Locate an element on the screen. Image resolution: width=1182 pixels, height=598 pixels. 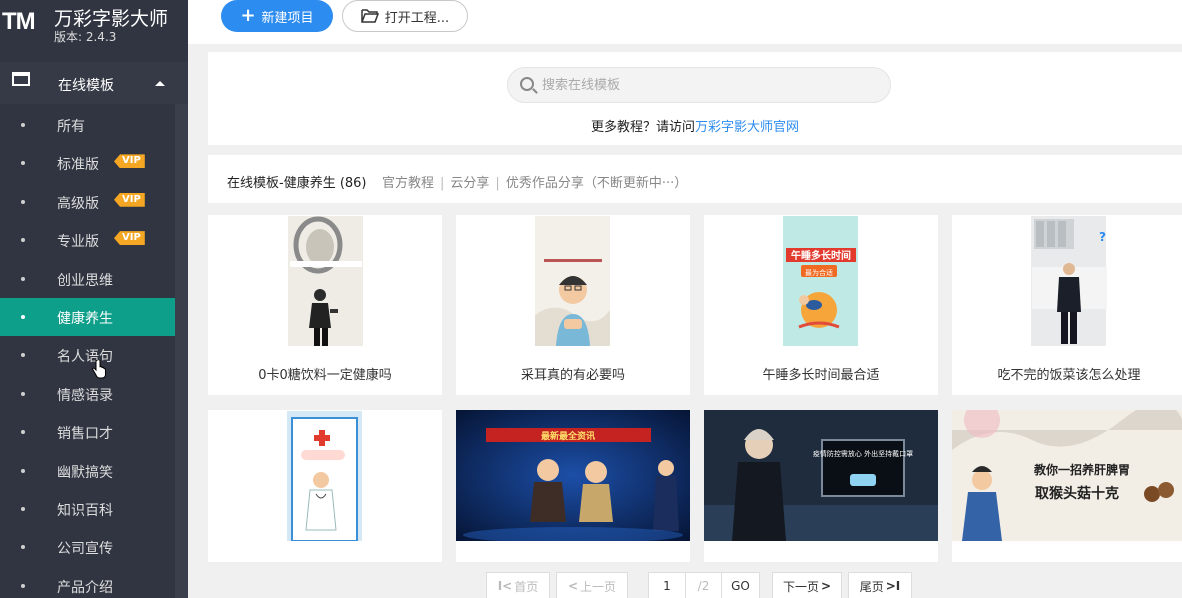
template-caption: 午睡多长时间最合适 is located at coordinates (821, 375).